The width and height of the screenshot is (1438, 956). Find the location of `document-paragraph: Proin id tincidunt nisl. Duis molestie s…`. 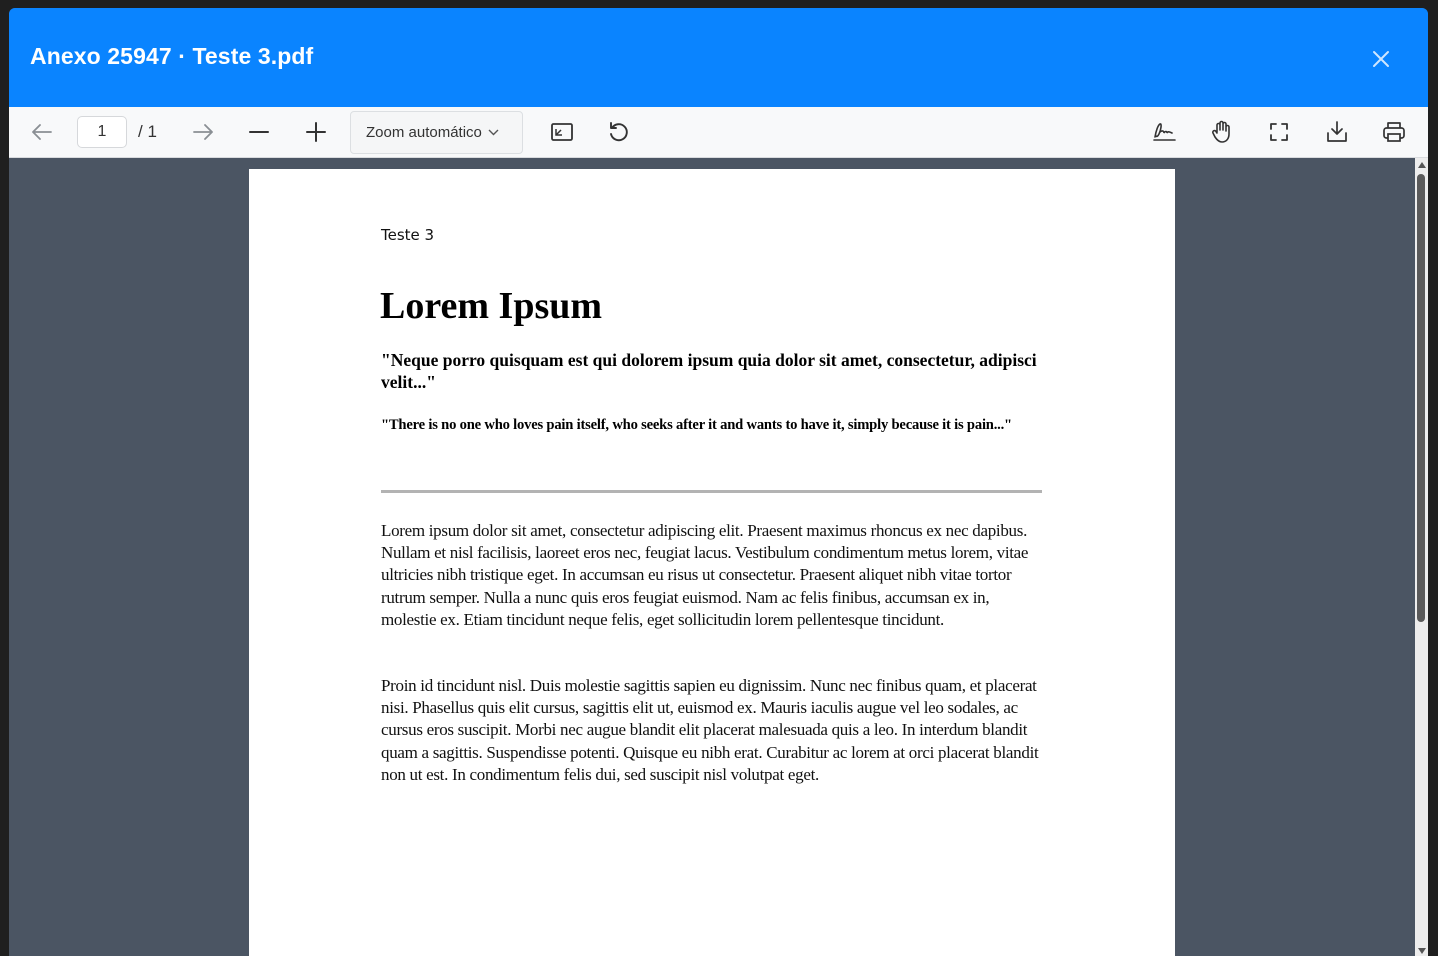

document-paragraph: Proin id tincidunt nisl. Duis molestie s… is located at coordinates (710, 730).